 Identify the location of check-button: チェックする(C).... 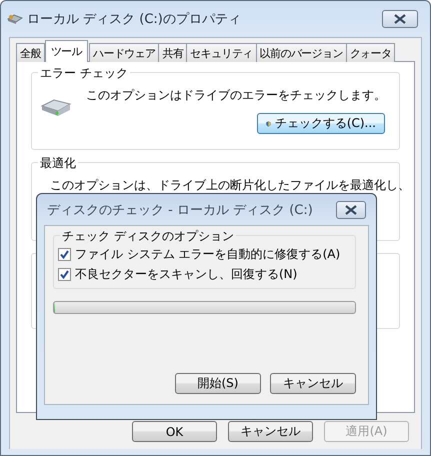
(321, 123).